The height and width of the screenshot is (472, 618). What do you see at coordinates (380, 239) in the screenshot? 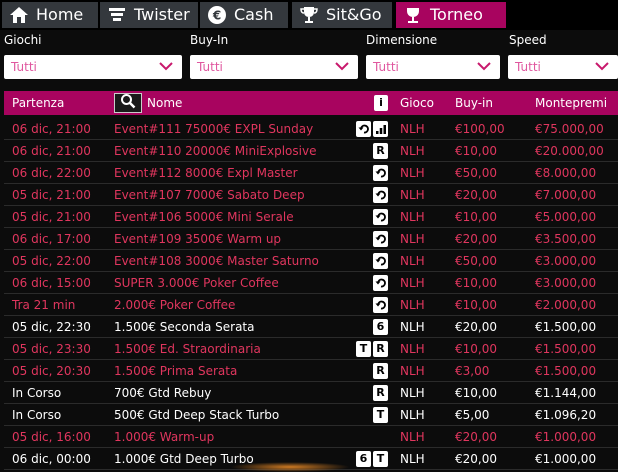
I see `row-badges` at bounding box center [380, 239].